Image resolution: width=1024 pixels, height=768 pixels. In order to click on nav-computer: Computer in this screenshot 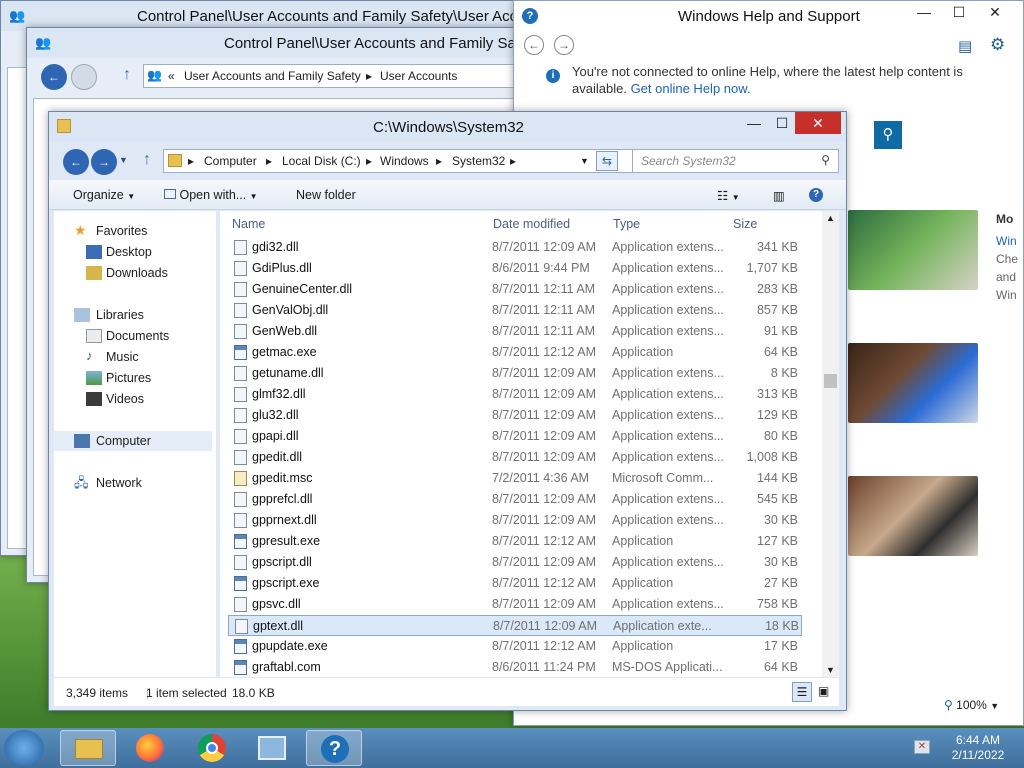, I will do `click(133, 441)`.